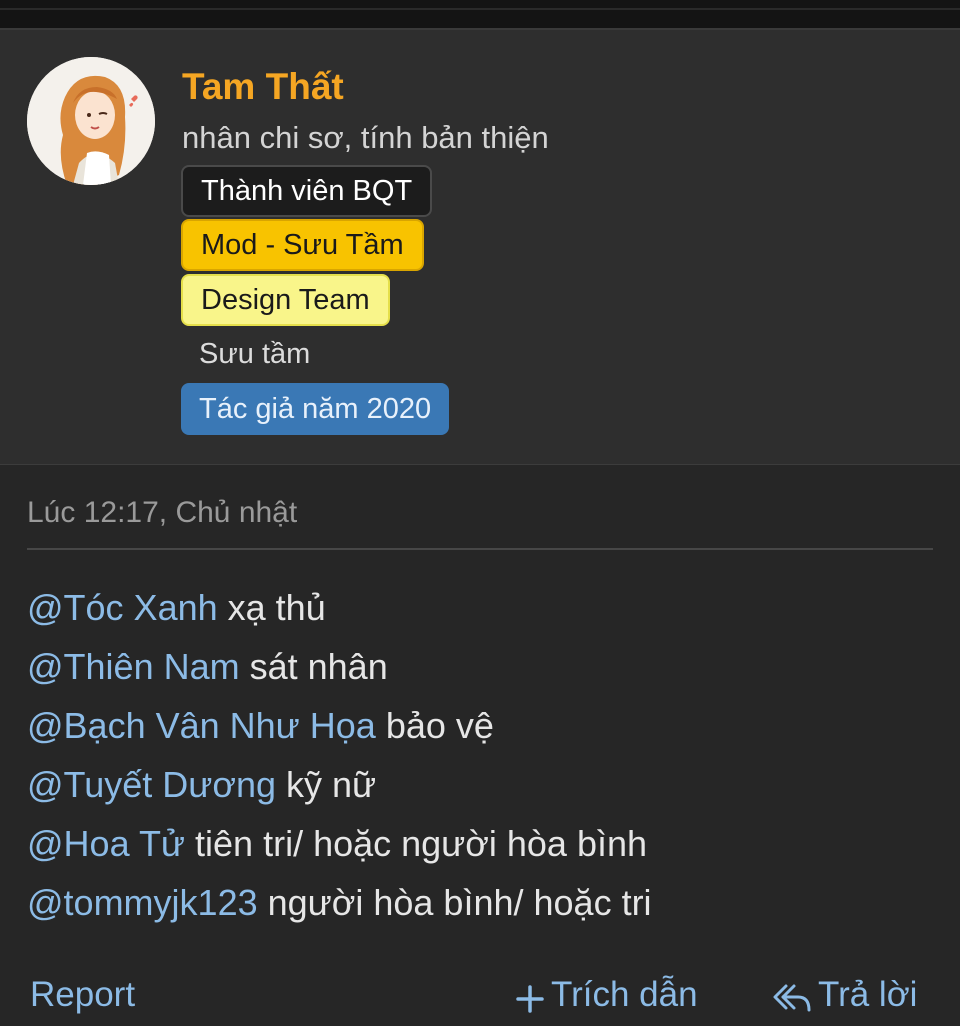  I want to click on plus-icon, so click(530, 997).